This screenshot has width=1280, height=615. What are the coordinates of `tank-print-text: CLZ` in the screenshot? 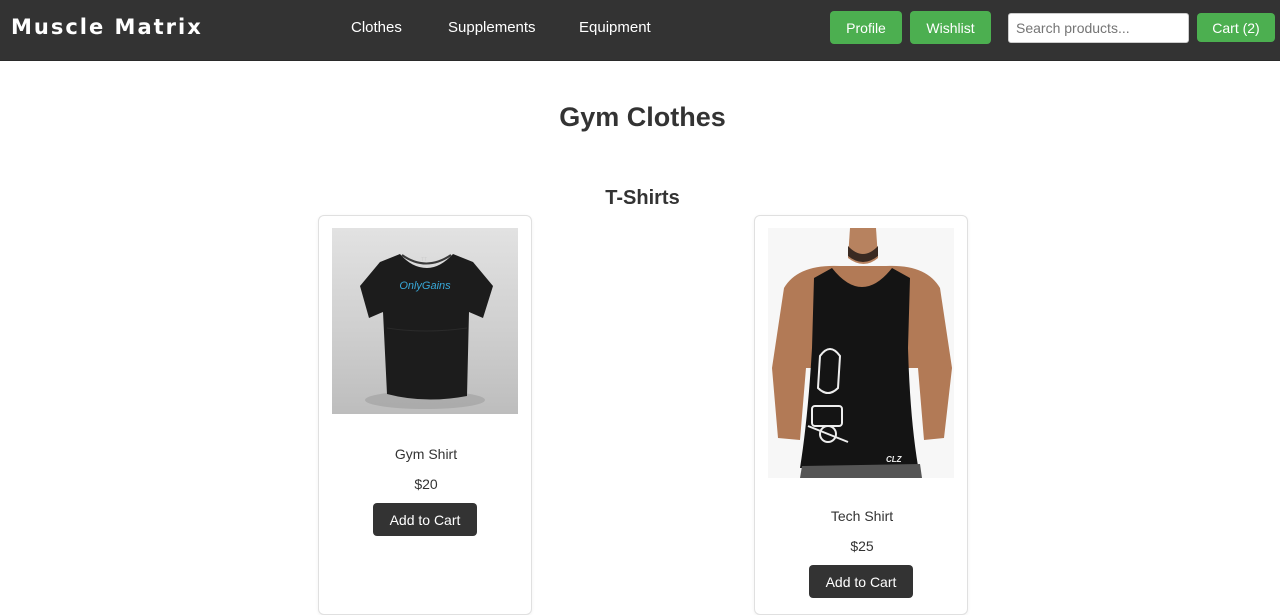 It's located at (894, 459).